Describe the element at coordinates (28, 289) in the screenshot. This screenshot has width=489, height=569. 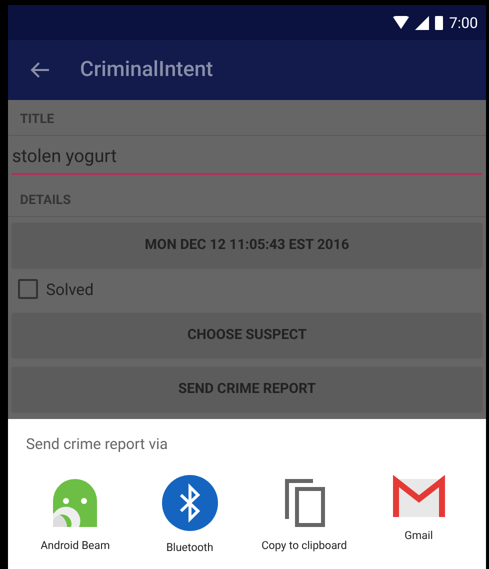
I see `solved-checkbox` at that location.